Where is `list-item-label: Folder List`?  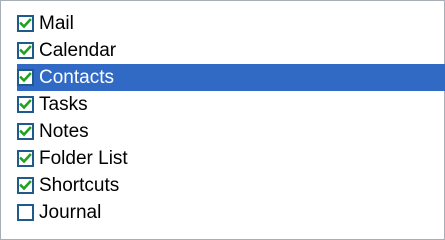 list-item-label: Folder List is located at coordinates (83, 158).